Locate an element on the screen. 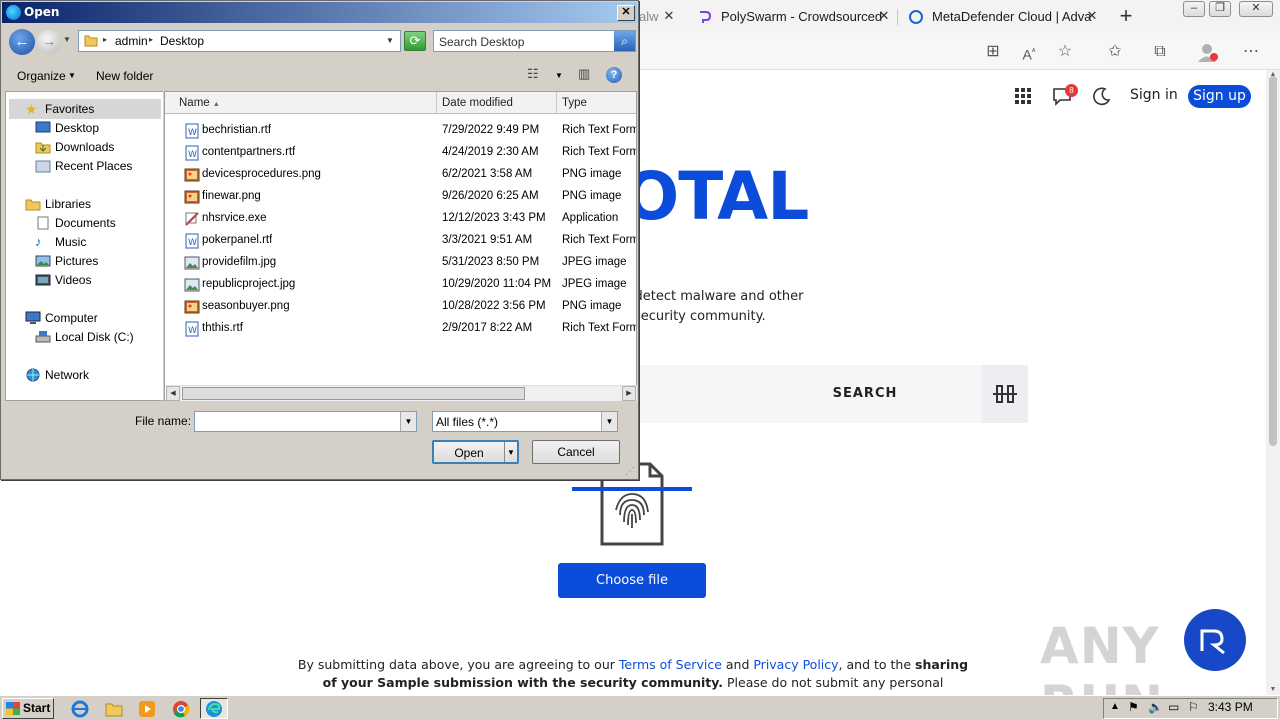 This screenshot has height=720, width=1280. dialog-title-bar: Open is located at coordinates (319, 12).